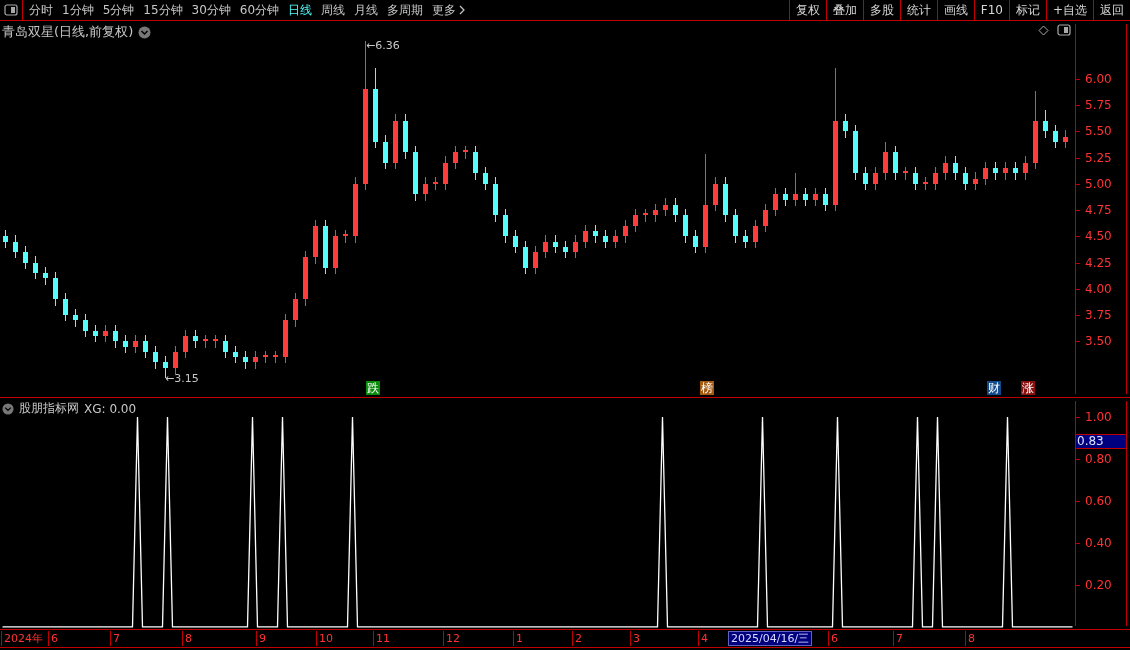  What do you see at coordinates (955, 10) in the screenshot?
I see `toolbar-button: 画线` at bounding box center [955, 10].